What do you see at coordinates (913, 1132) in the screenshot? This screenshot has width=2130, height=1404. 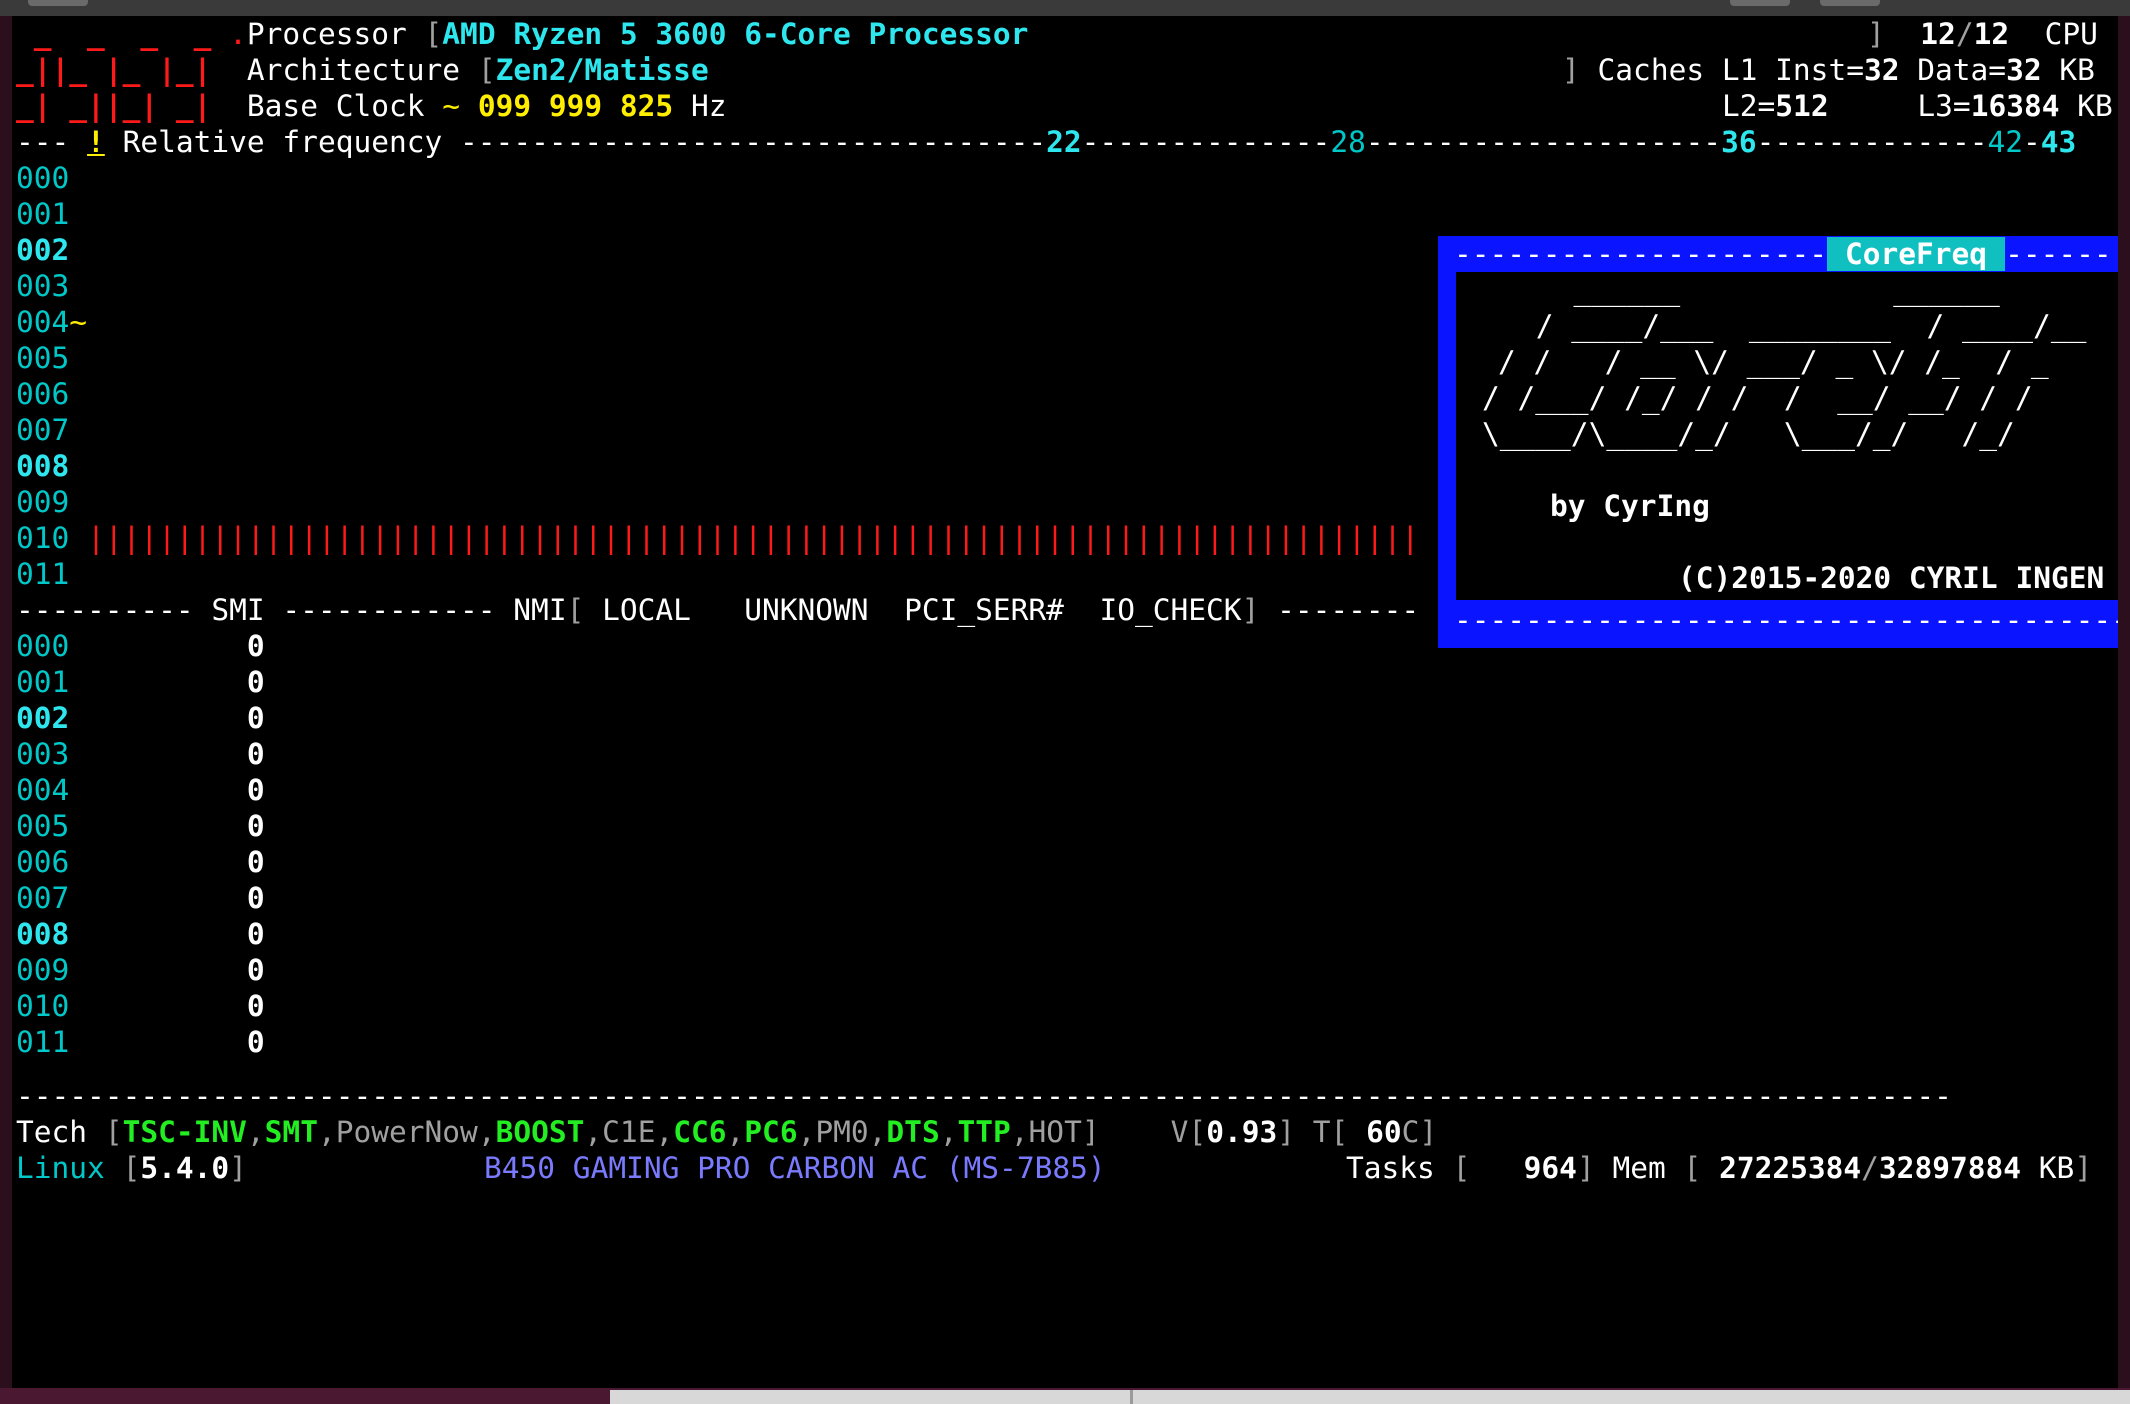 I see `tech-flag-dts: DTS` at bounding box center [913, 1132].